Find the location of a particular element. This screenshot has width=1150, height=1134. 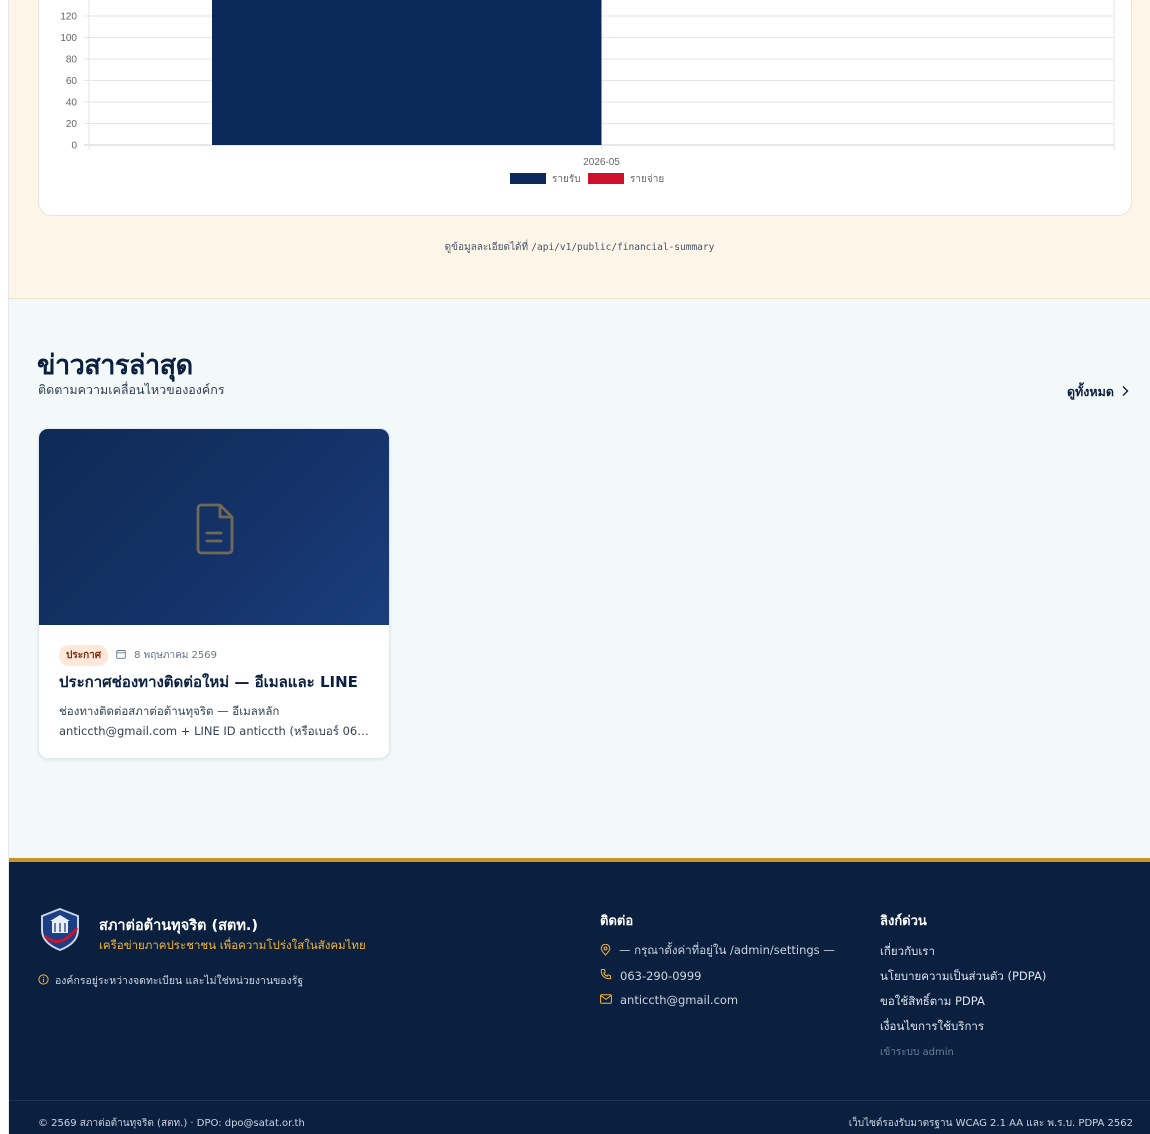

api-path: /api/v1/public/financial-summary is located at coordinates (623, 247).